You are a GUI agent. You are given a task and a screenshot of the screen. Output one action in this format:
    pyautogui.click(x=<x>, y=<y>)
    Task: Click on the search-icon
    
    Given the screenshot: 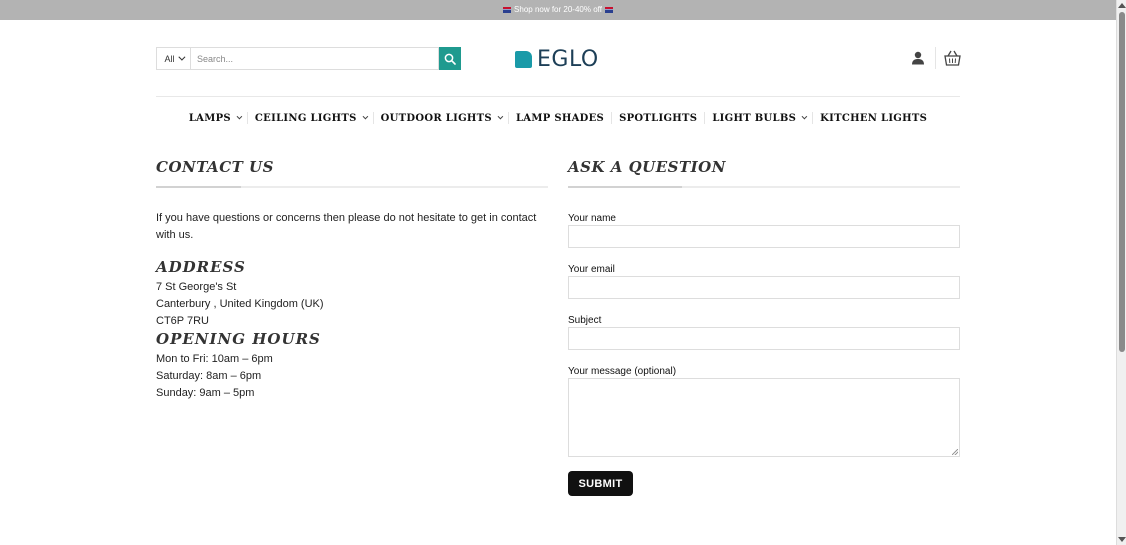 What is the action you would take?
    pyautogui.click(x=450, y=59)
    